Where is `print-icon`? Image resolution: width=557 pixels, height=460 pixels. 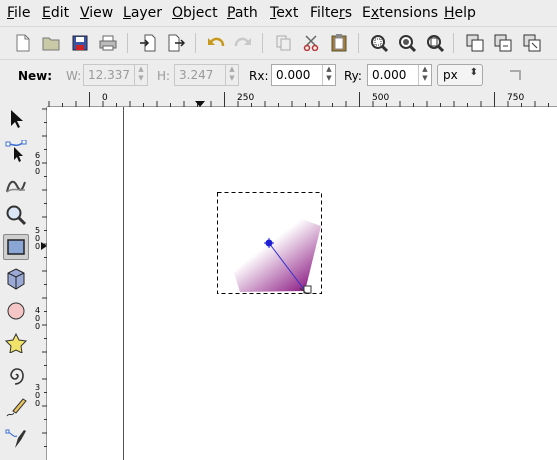 print-icon is located at coordinates (108, 43).